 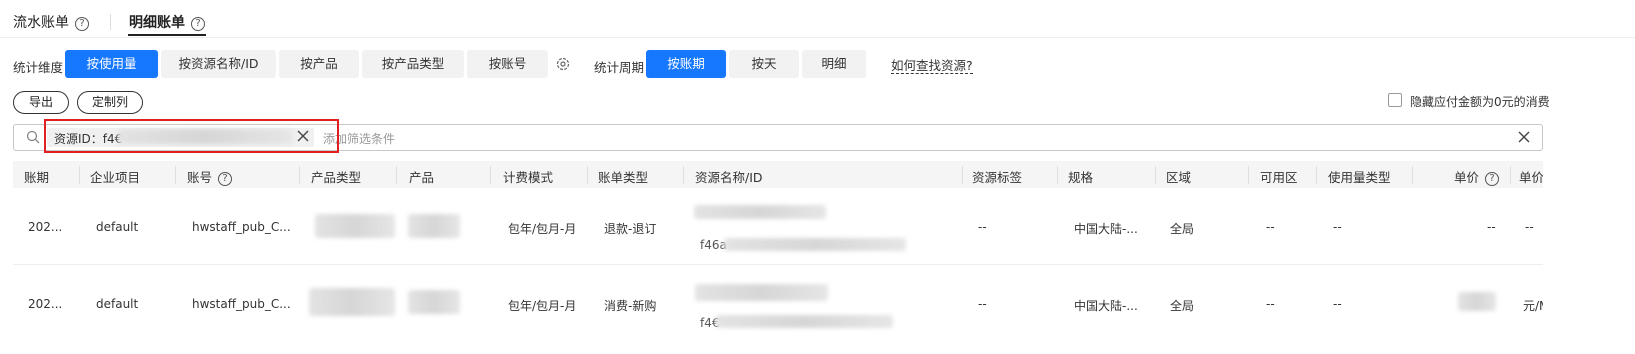 What do you see at coordinates (41, 23) in the screenshot?
I see `tab-flow-bill-label: 流水账单` at bounding box center [41, 23].